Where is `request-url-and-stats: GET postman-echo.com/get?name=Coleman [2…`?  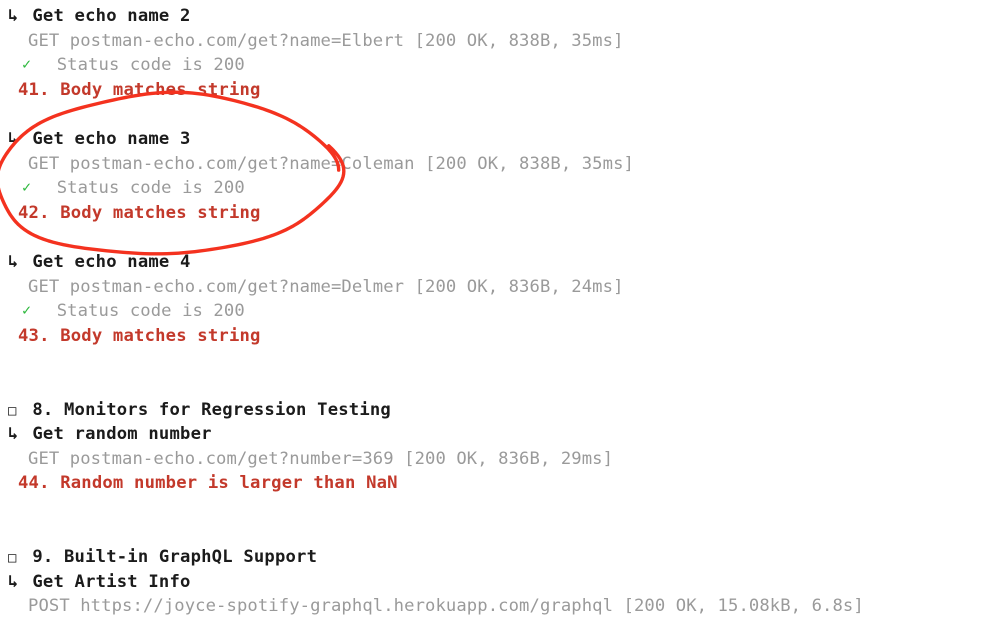 request-url-and-stats: GET postman-echo.com/get?name=Coleman [2… is located at coordinates (331, 163).